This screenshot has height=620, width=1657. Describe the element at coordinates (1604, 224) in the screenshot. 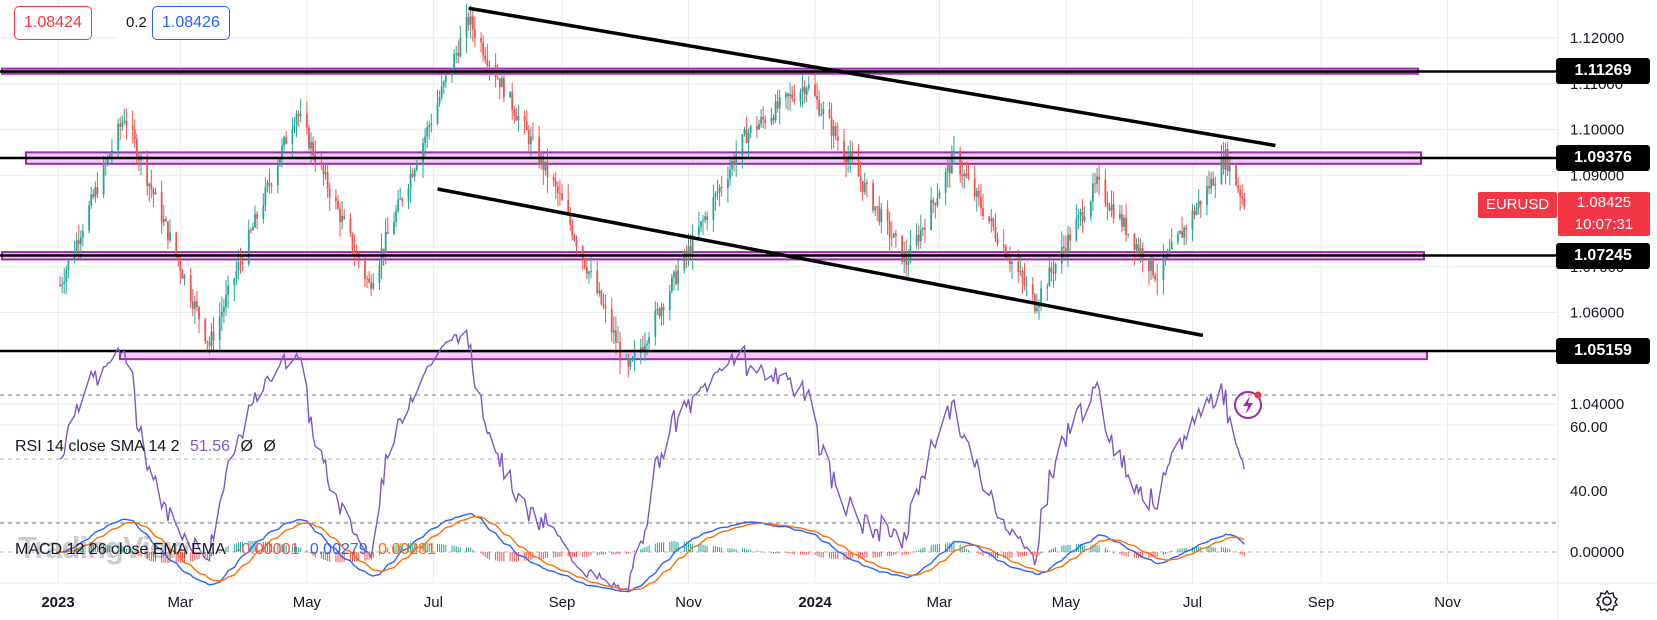

I see `bar-countdown: 10:07:31` at that location.